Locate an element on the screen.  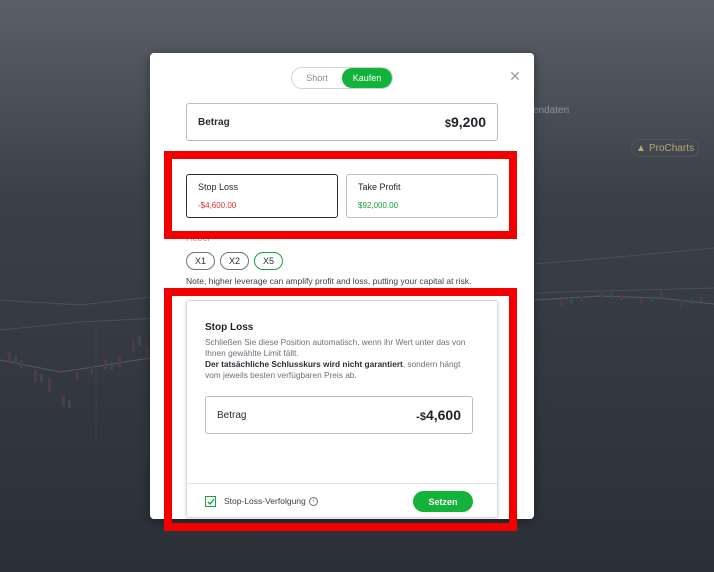
checkmark-icon is located at coordinates (211, 502).